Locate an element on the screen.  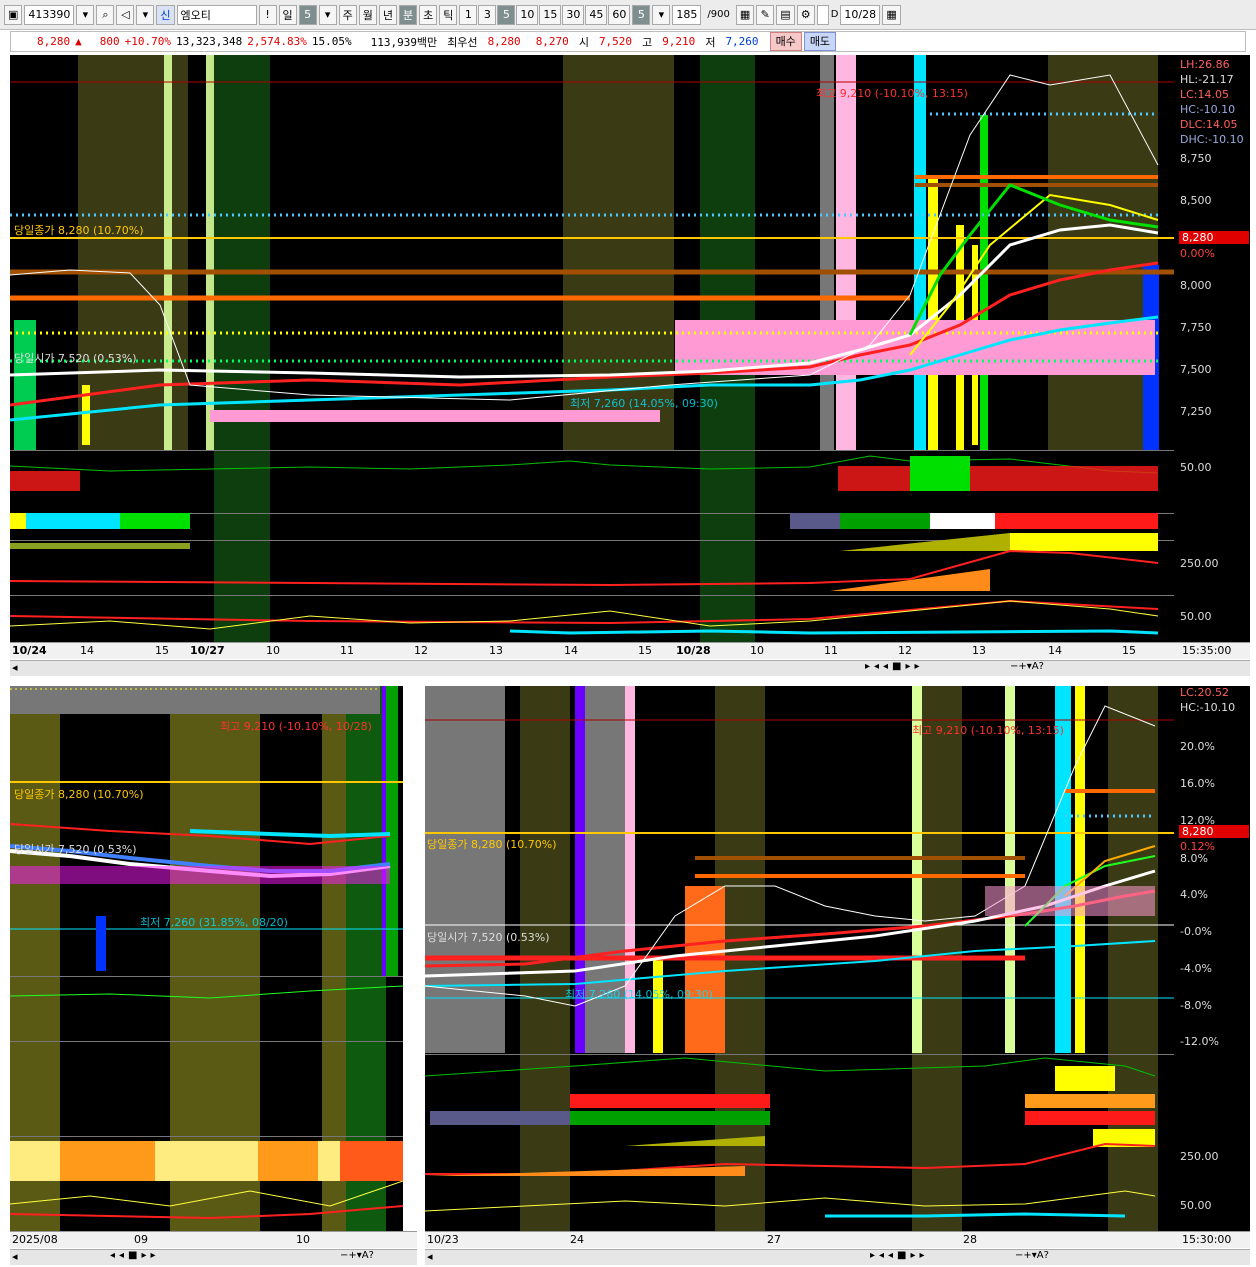
high-annotation: 최고 9,210 (-10.10%, 13:15) is located at coordinates (988, 730).